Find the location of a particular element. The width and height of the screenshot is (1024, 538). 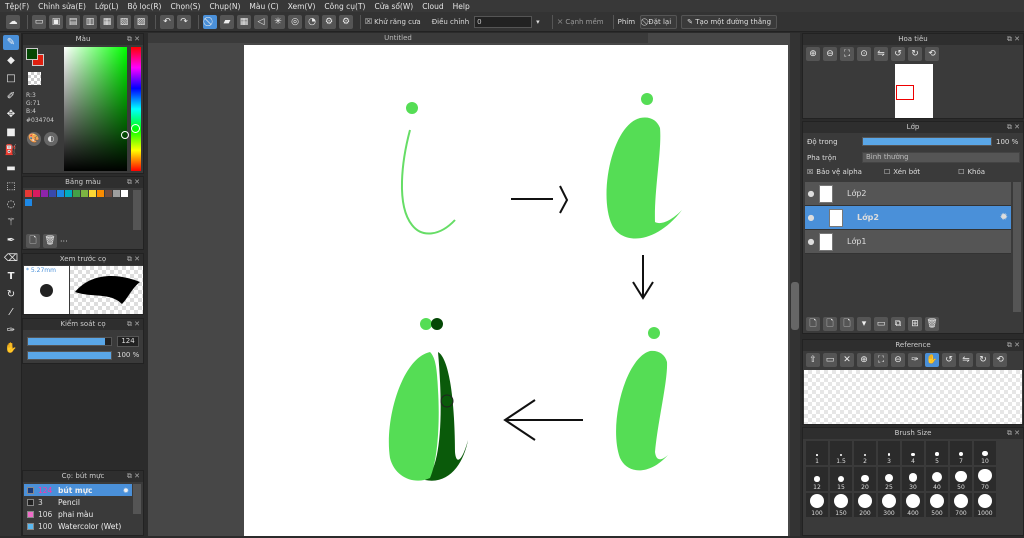

brush-size-cell: 100 is located at coordinates (817, 505).